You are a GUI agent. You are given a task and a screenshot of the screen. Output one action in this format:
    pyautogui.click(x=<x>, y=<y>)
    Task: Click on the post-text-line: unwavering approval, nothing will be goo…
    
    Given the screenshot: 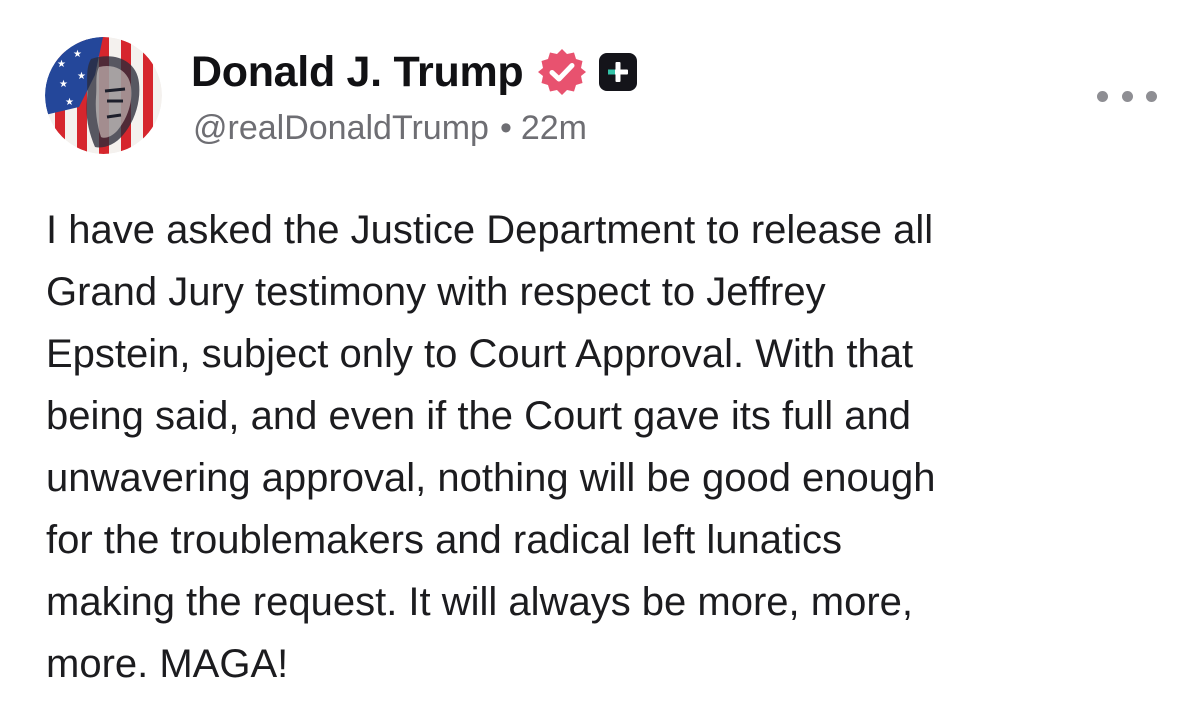 What is the action you would take?
    pyautogui.click(x=491, y=478)
    